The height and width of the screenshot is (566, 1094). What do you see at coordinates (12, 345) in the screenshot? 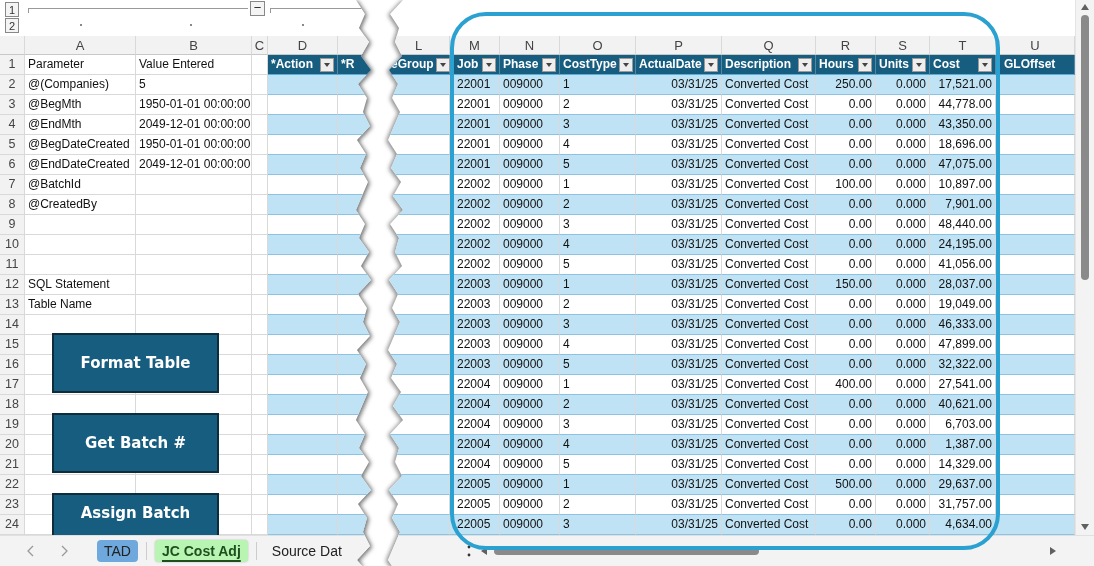
I see `row-header: 15` at bounding box center [12, 345].